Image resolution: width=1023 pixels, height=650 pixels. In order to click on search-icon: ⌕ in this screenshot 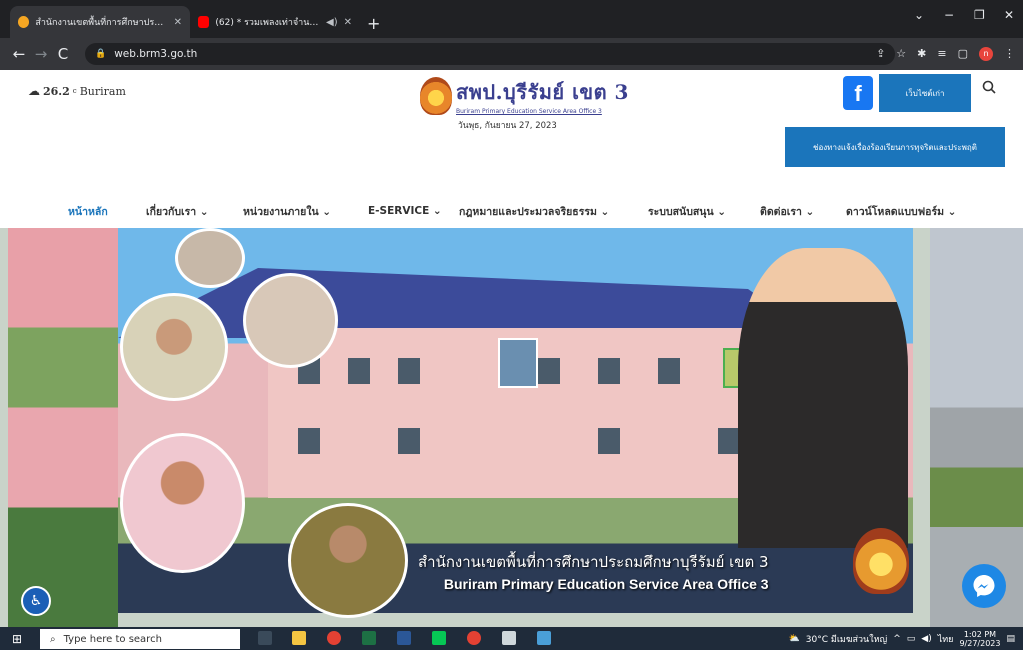, I will do `click(53, 639)`.